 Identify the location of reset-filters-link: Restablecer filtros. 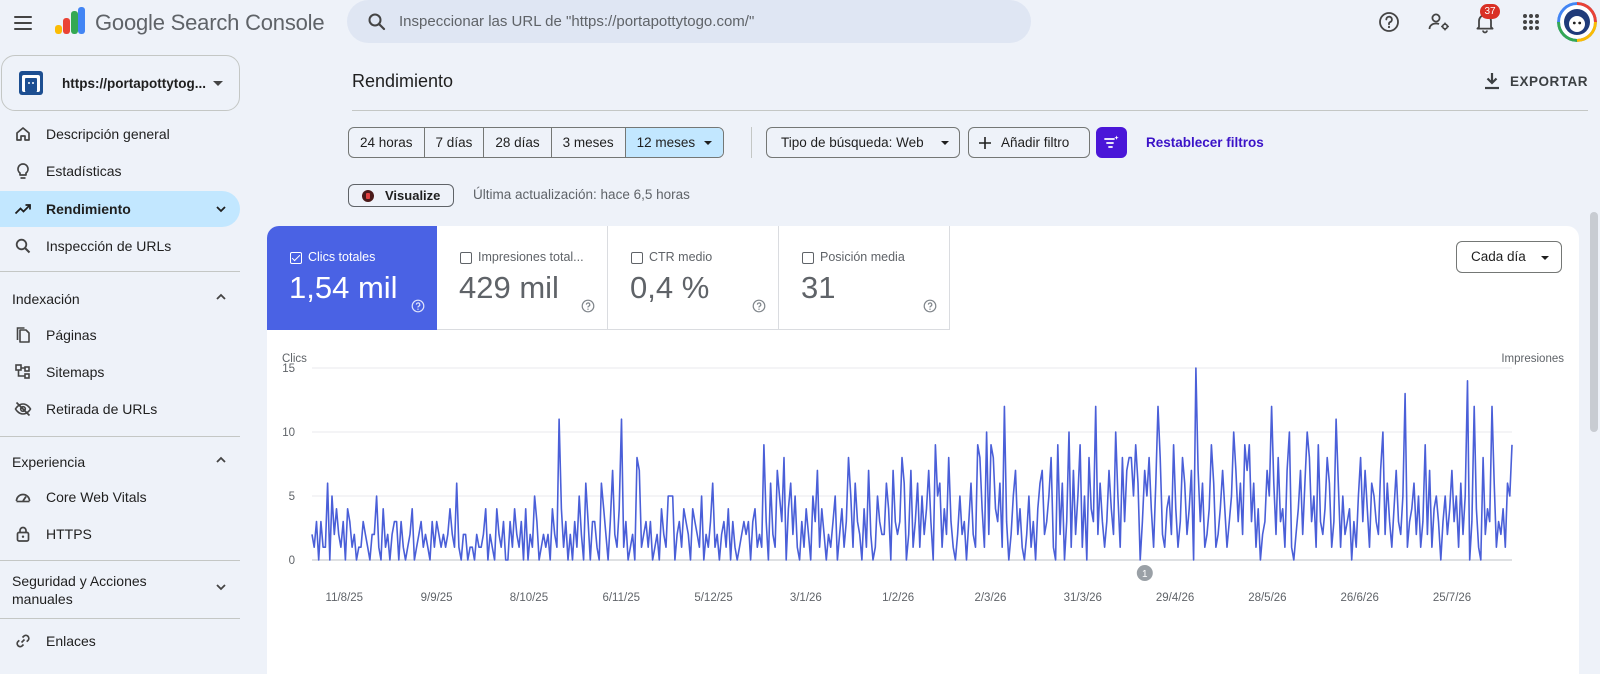
(1205, 142).